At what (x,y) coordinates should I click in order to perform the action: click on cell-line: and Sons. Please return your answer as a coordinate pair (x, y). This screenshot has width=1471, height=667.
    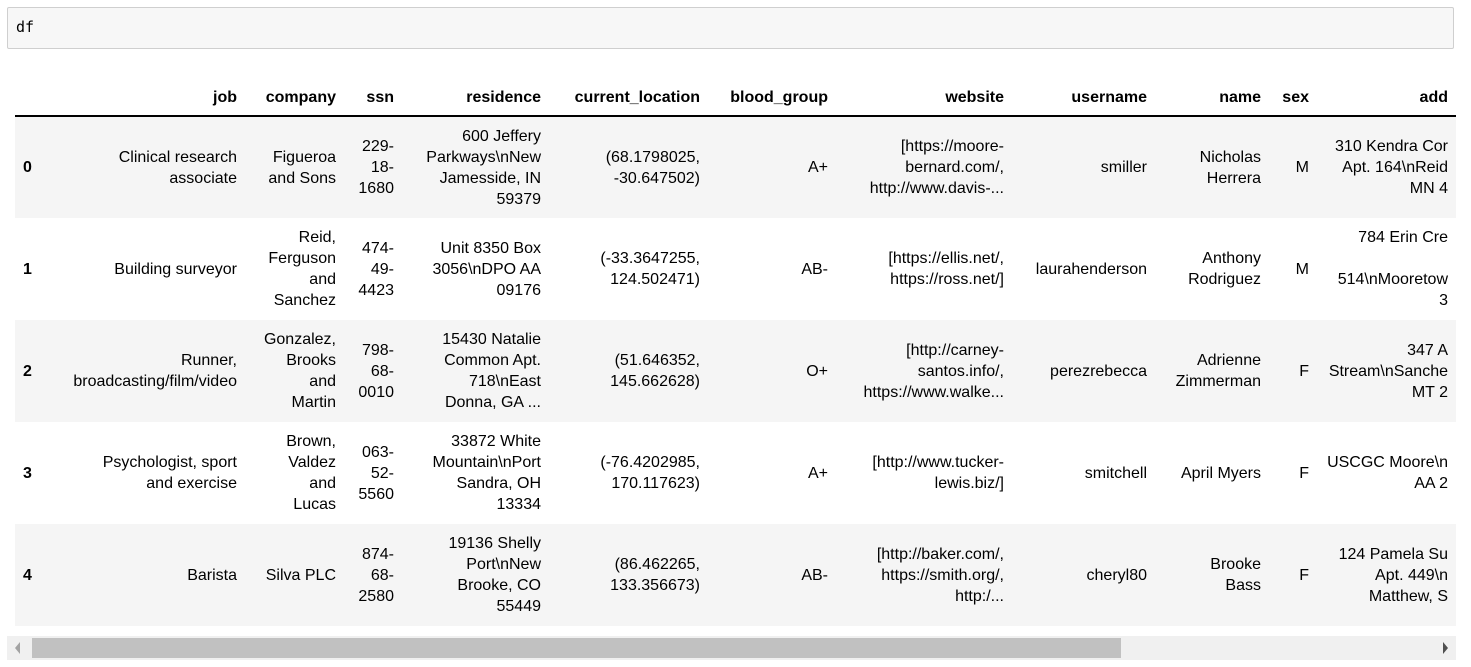
    Looking at the image, I should click on (302, 178).